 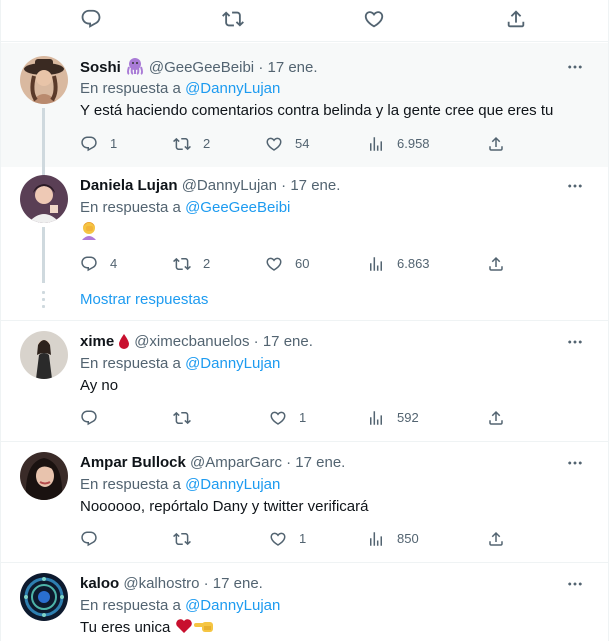 I want to click on views-button: 850, so click(x=393, y=539).